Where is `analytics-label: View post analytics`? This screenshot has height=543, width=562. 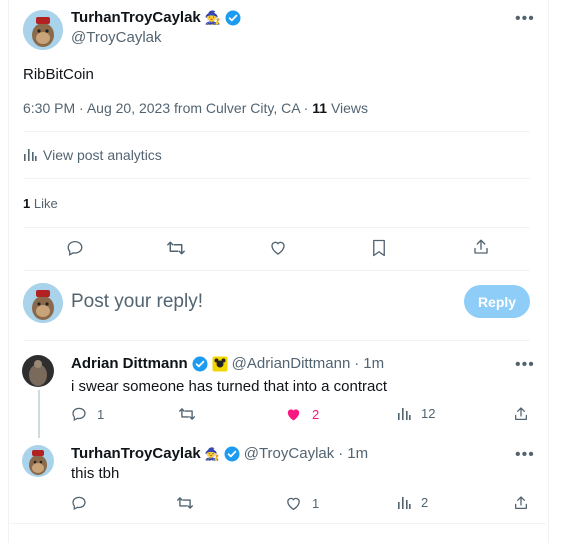
analytics-label: View post analytics is located at coordinates (102, 155).